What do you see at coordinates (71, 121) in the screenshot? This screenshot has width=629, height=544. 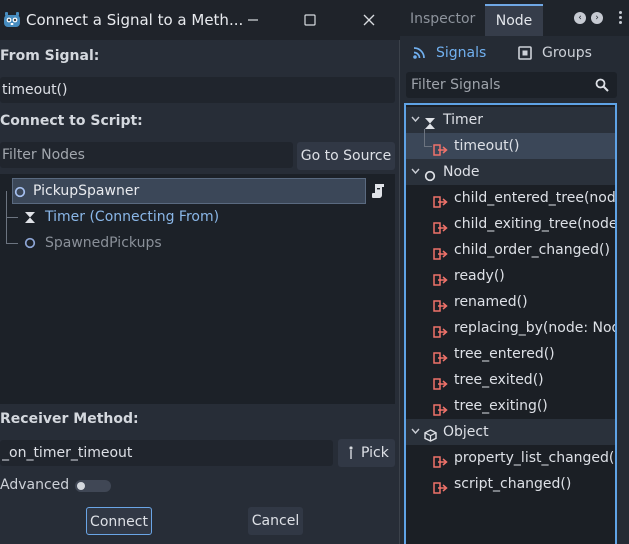 I see `connect-to-script-label: Connect to Script:` at bounding box center [71, 121].